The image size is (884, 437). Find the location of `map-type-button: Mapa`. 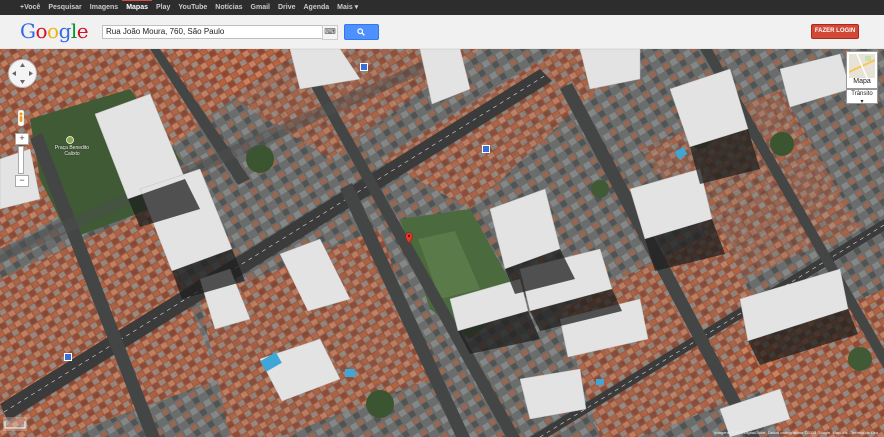

map-type-button: Mapa is located at coordinates (862, 70).